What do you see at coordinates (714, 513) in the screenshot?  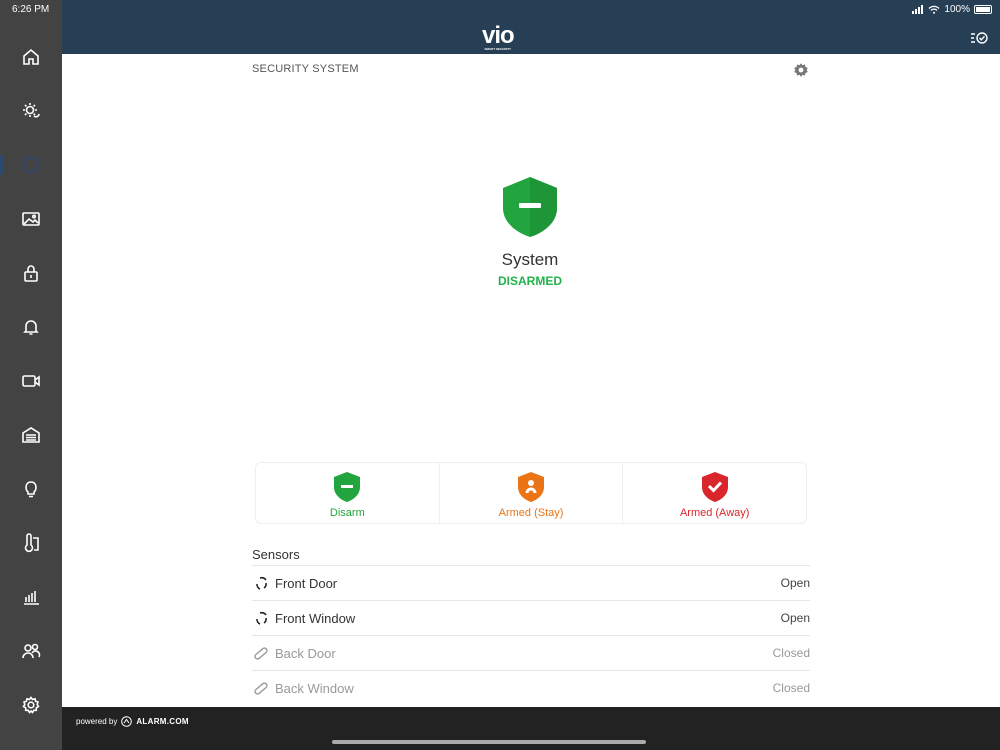 I see `arm-away-label: Armed (Away)` at bounding box center [714, 513].